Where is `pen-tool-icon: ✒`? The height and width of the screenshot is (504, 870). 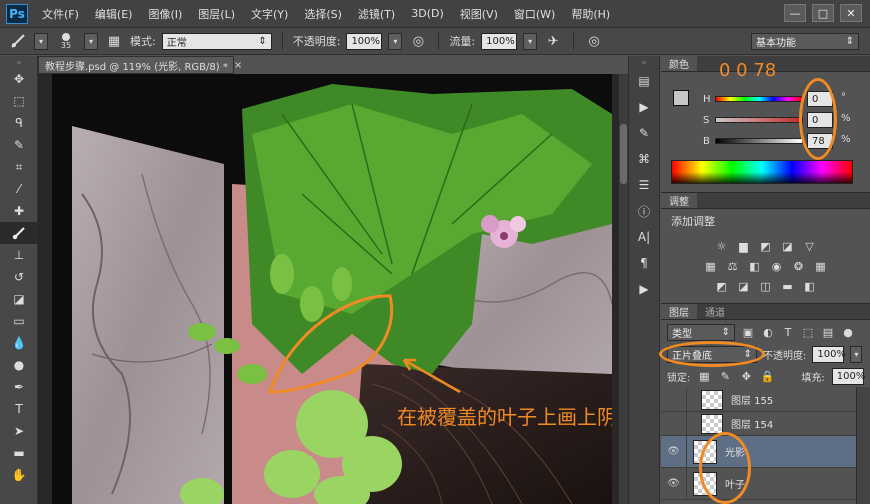 pen-tool-icon: ✒ is located at coordinates (19, 387).